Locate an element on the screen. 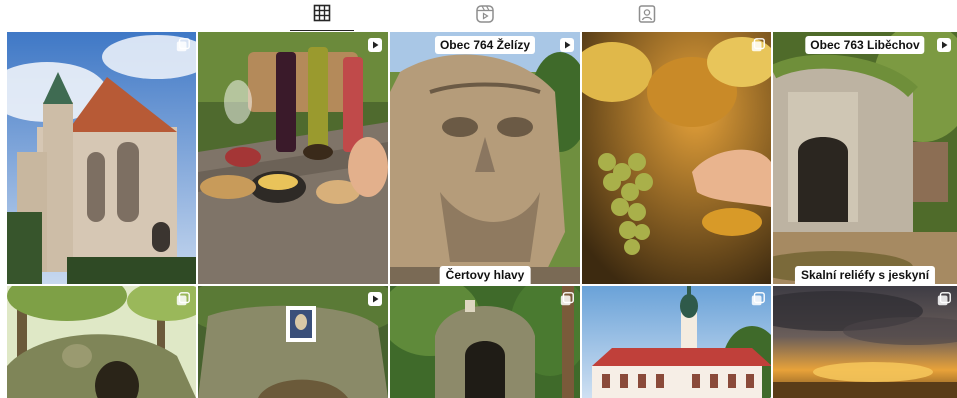  reels-icon is located at coordinates (485, 14).